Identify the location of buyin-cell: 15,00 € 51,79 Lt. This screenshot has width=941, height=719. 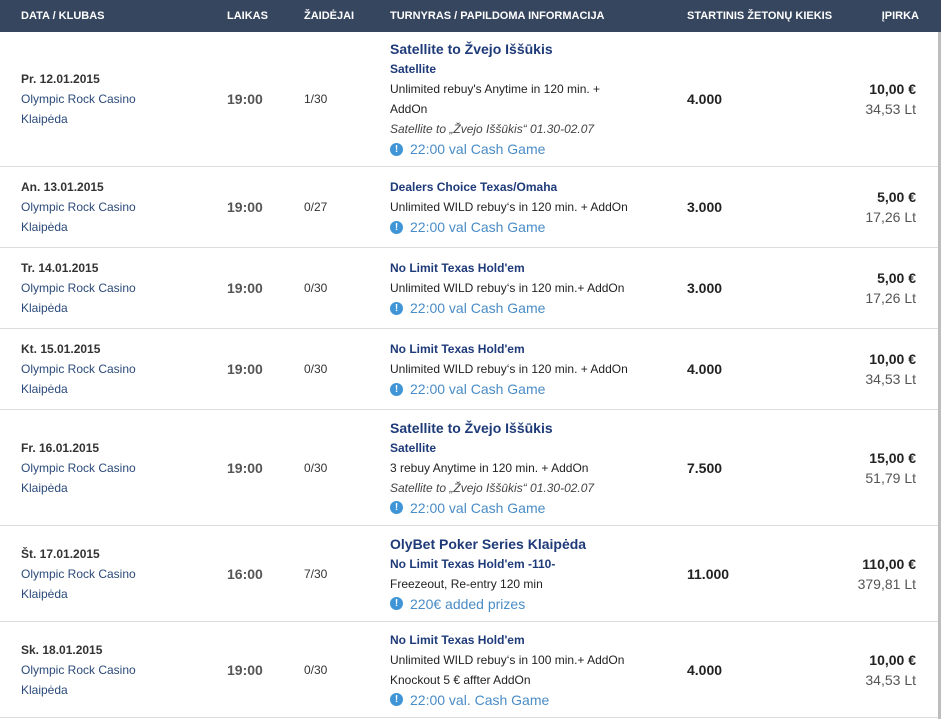
(861, 467).